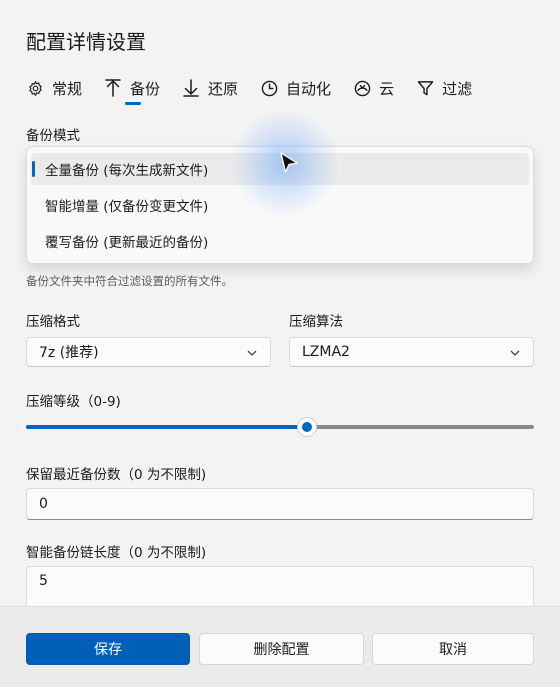 The width and height of the screenshot is (560, 687). What do you see at coordinates (422, 427) in the screenshot?
I see `slider-track-remaining` at bounding box center [422, 427].